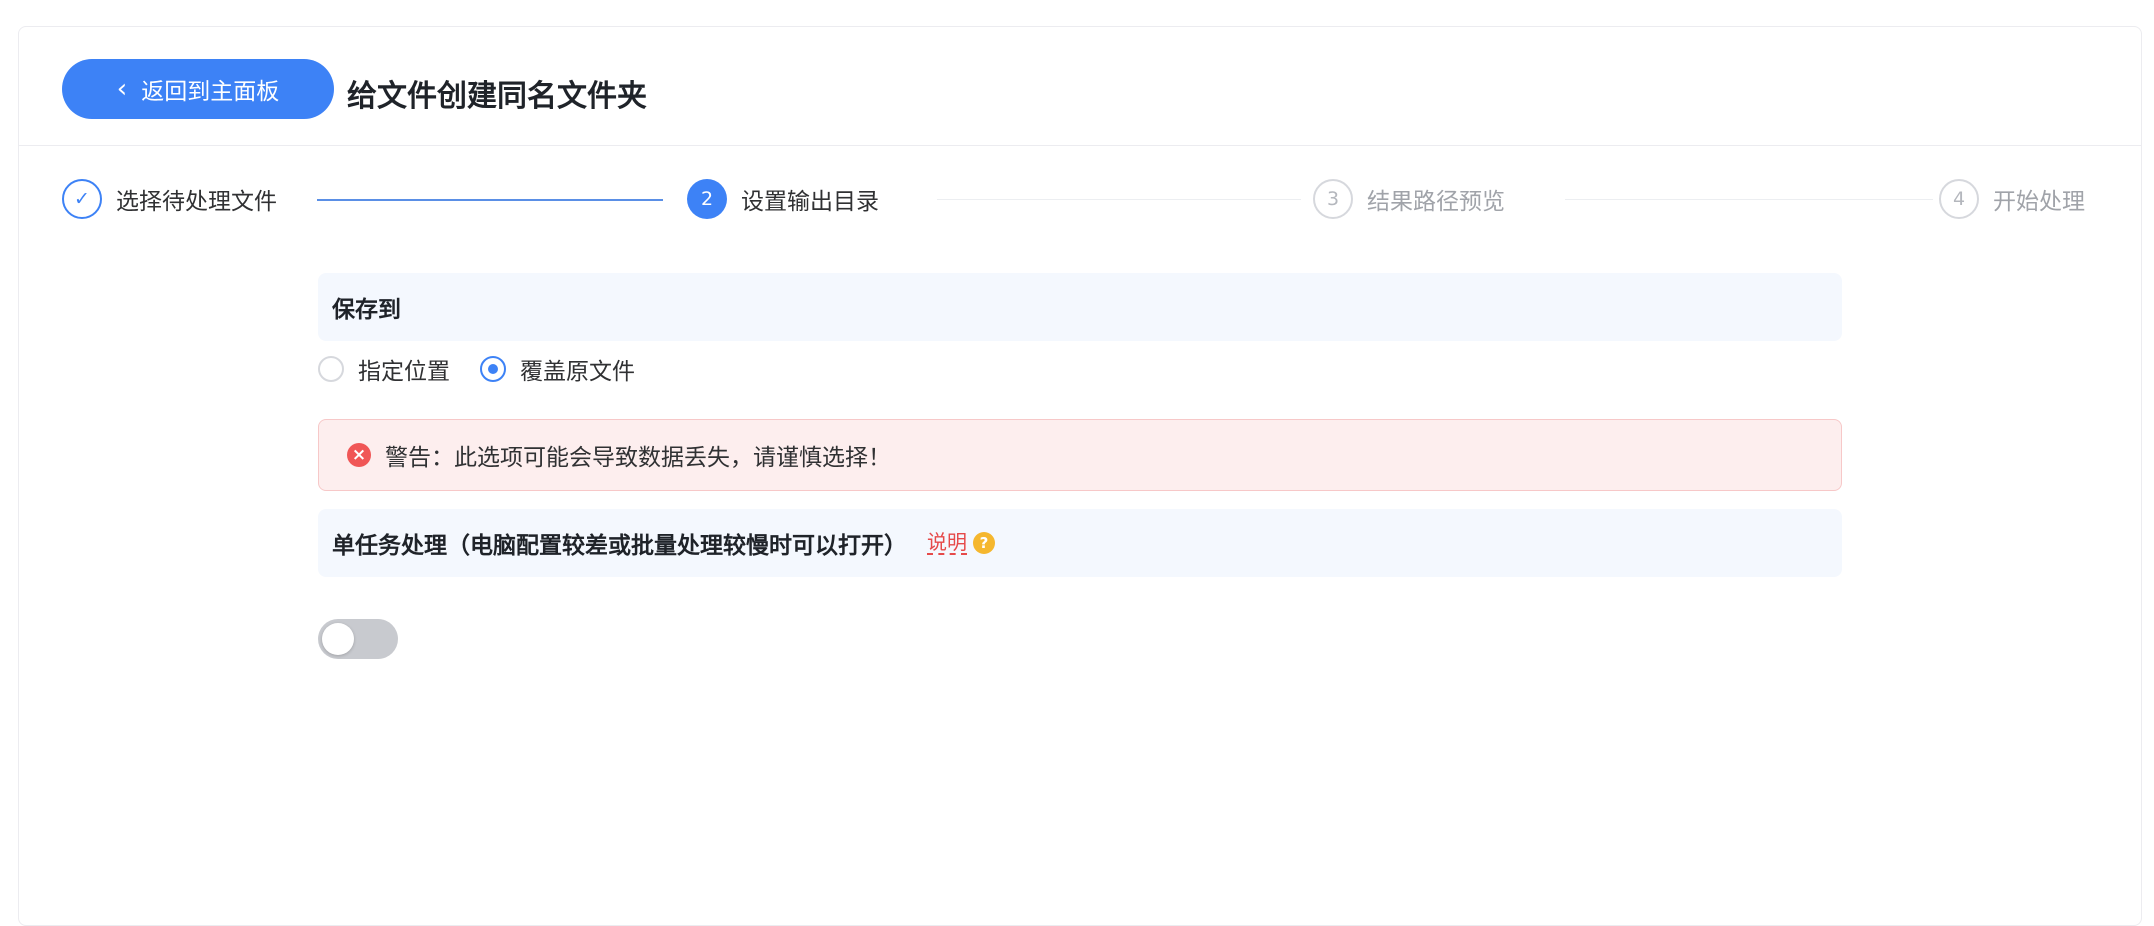 The height and width of the screenshot is (926, 2154). What do you see at coordinates (1959, 199) in the screenshot?
I see `step-number: 4` at bounding box center [1959, 199].